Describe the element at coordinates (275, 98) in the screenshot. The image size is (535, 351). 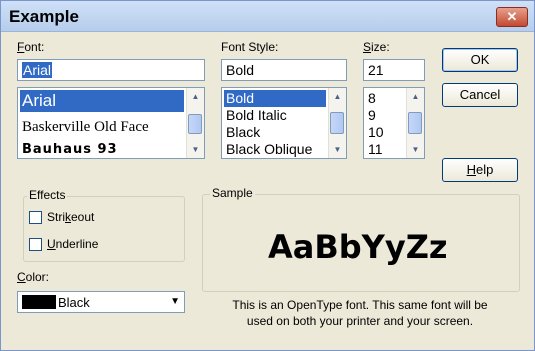
I see `list-item: Bold` at that location.